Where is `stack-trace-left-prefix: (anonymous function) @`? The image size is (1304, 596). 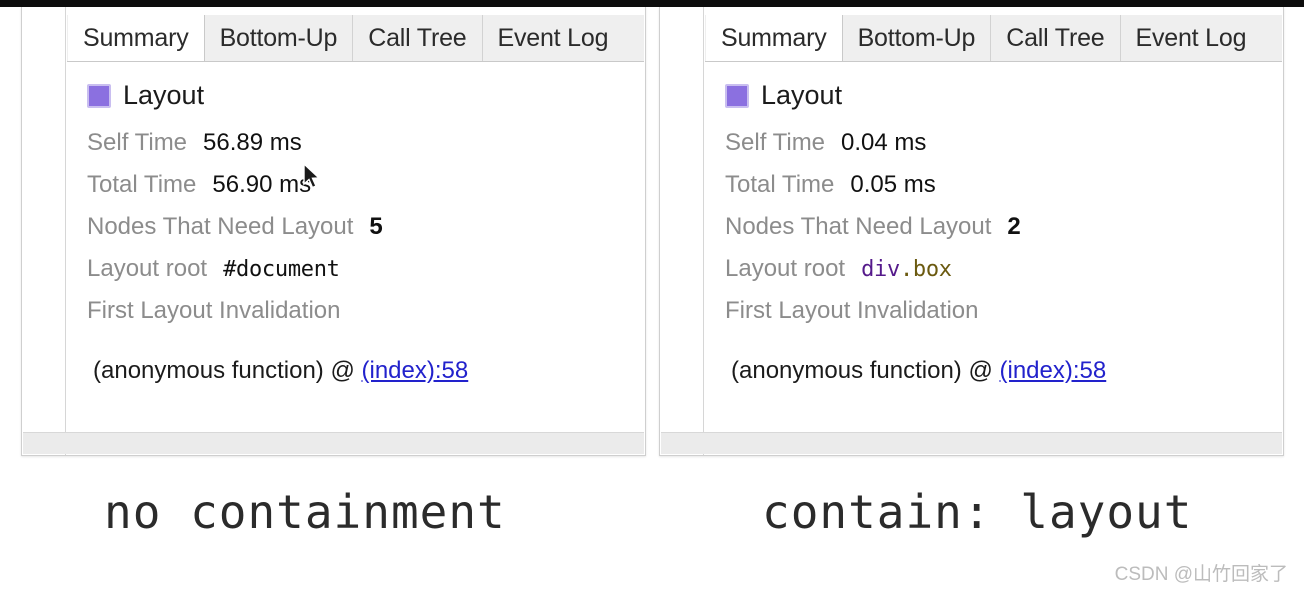 stack-trace-left-prefix: (anonymous function) @ is located at coordinates (227, 370).